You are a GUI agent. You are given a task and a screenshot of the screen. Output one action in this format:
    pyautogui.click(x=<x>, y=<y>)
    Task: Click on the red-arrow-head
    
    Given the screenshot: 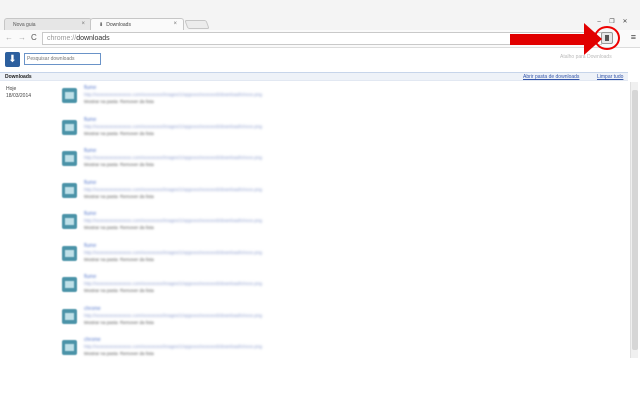 What is the action you would take?
    pyautogui.click(x=593, y=39)
    